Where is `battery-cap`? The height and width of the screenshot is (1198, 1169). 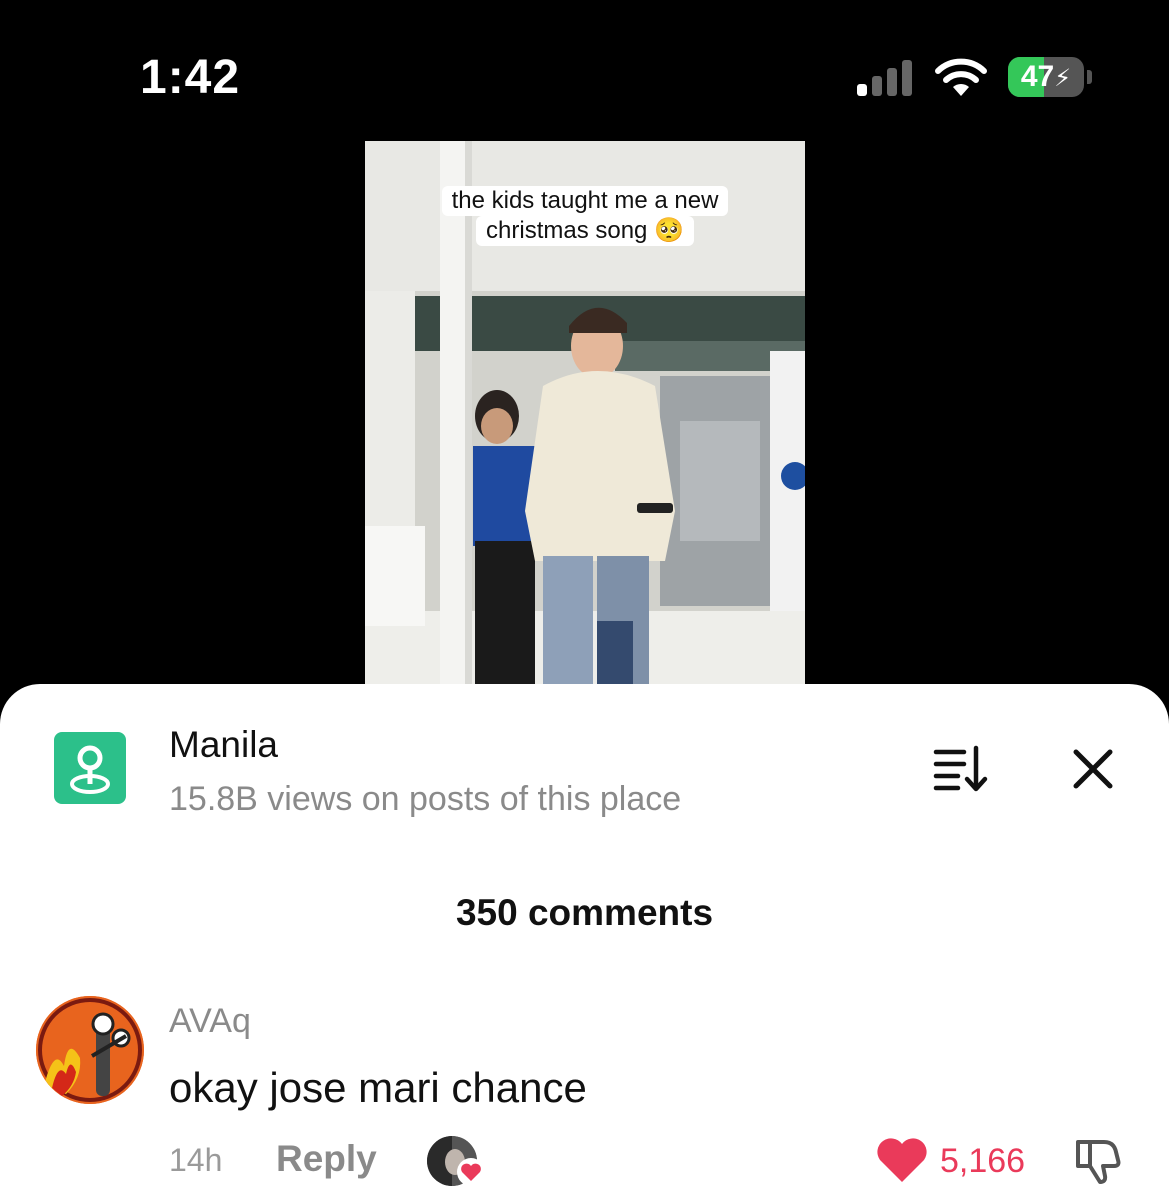
battery-cap is located at coordinates (1089, 77).